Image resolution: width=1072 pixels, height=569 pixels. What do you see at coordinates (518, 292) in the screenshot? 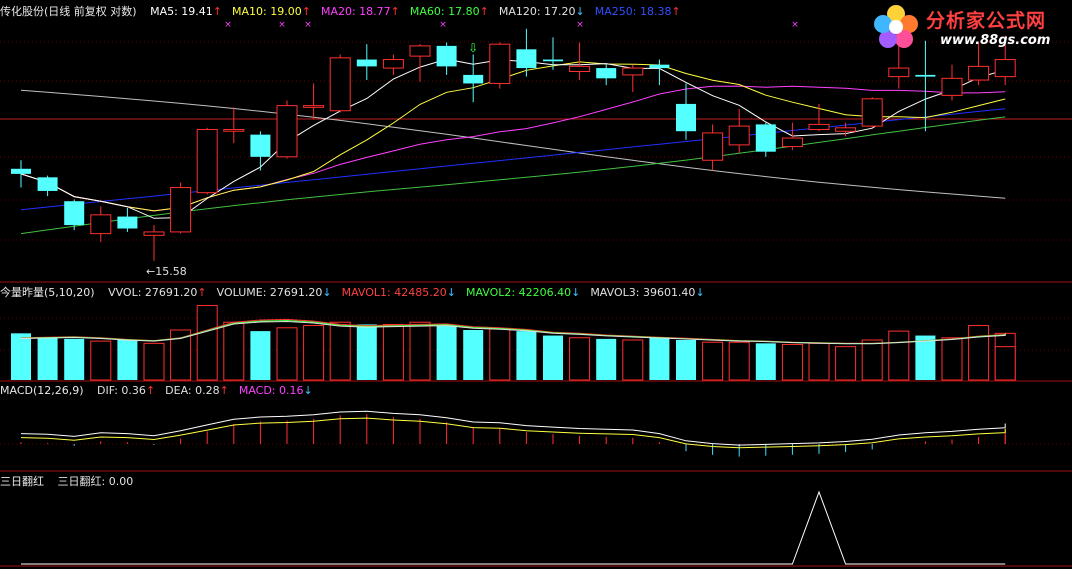
I see `volume-value-3: MAVOL2: 42206.40` at bounding box center [518, 292].